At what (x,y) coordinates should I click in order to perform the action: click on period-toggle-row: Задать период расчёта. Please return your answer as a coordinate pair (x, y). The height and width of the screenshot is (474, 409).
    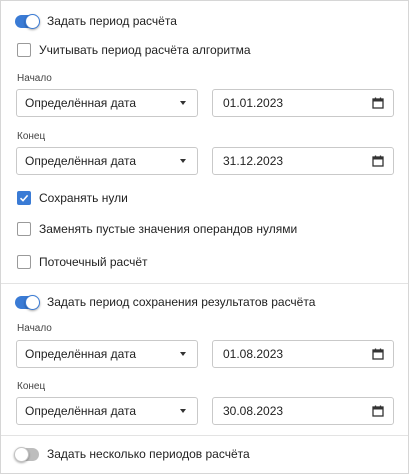
    Looking at the image, I should click on (96, 21).